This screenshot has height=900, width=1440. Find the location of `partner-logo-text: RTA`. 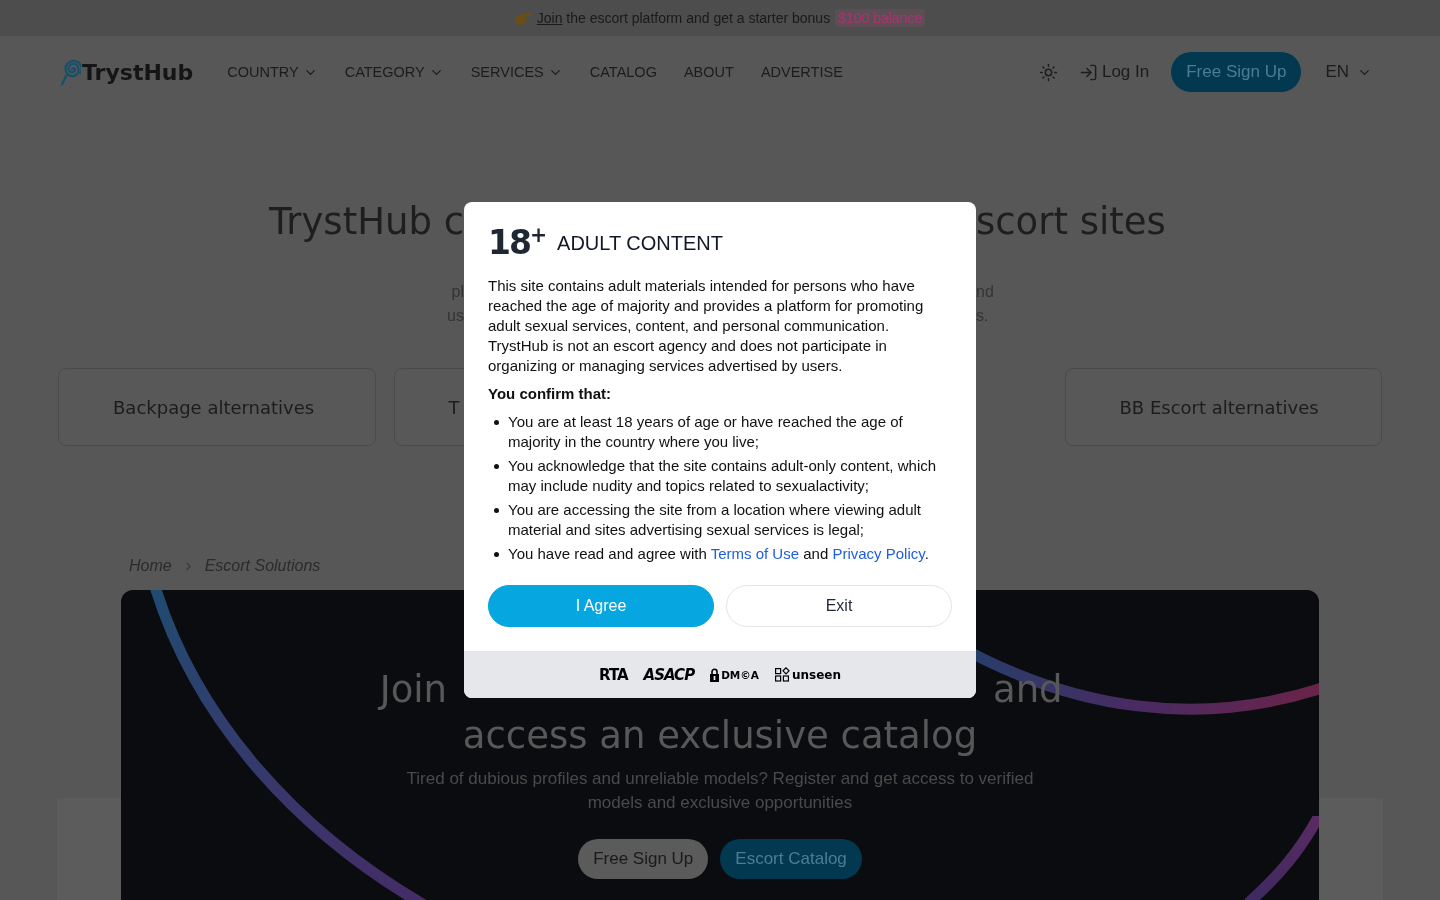

partner-logo-text: RTA is located at coordinates (613, 674).